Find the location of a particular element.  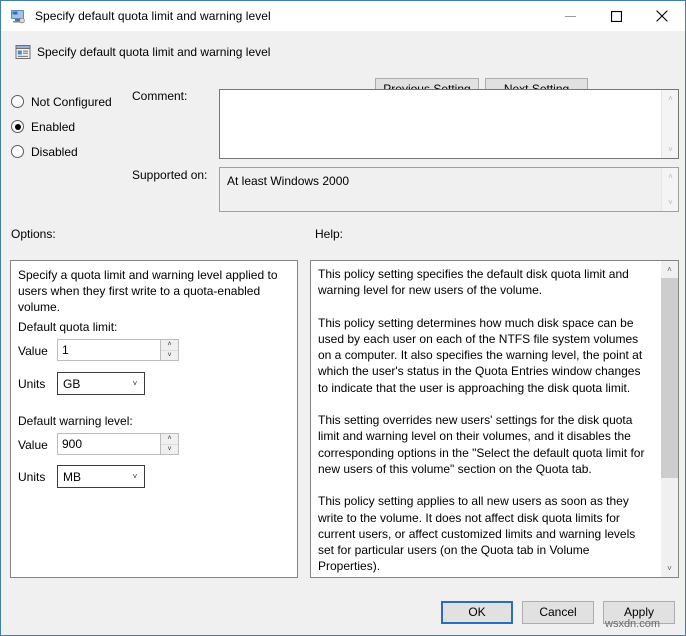

warning-level-stepper: ˄ ˅ is located at coordinates (118, 444).